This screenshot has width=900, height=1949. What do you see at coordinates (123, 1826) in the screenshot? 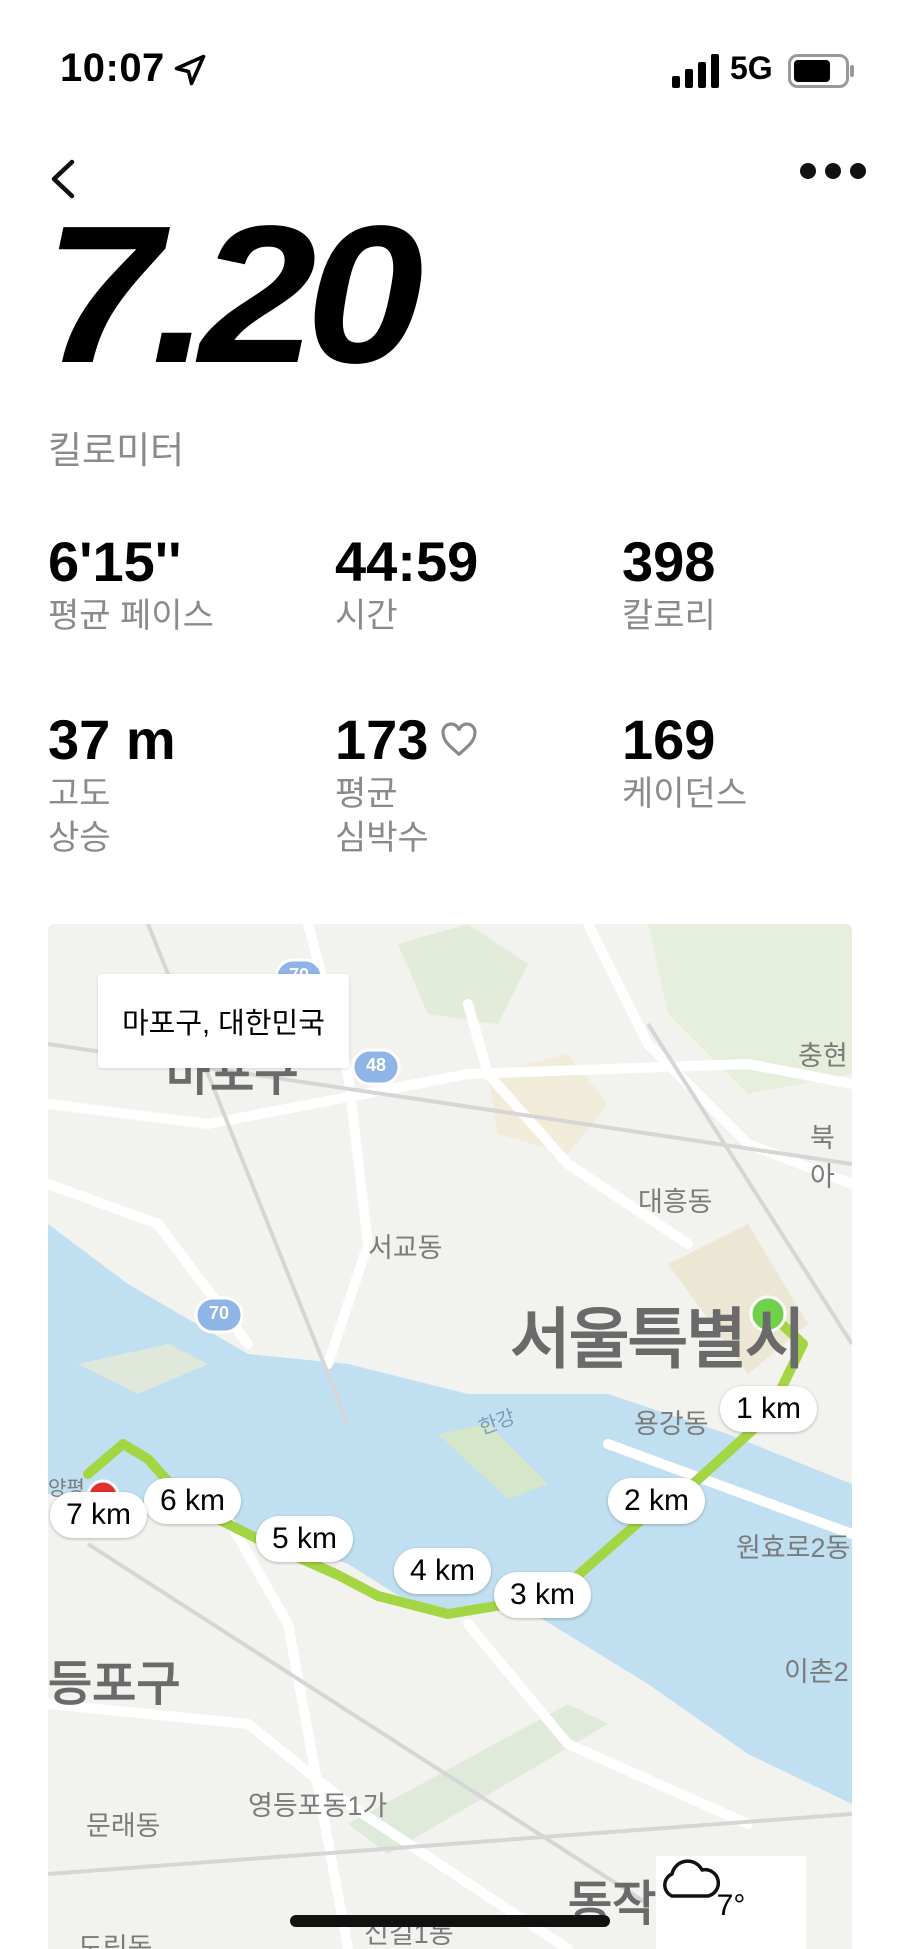
I see `place-mullae: 문래동` at bounding box center [123, 1826].